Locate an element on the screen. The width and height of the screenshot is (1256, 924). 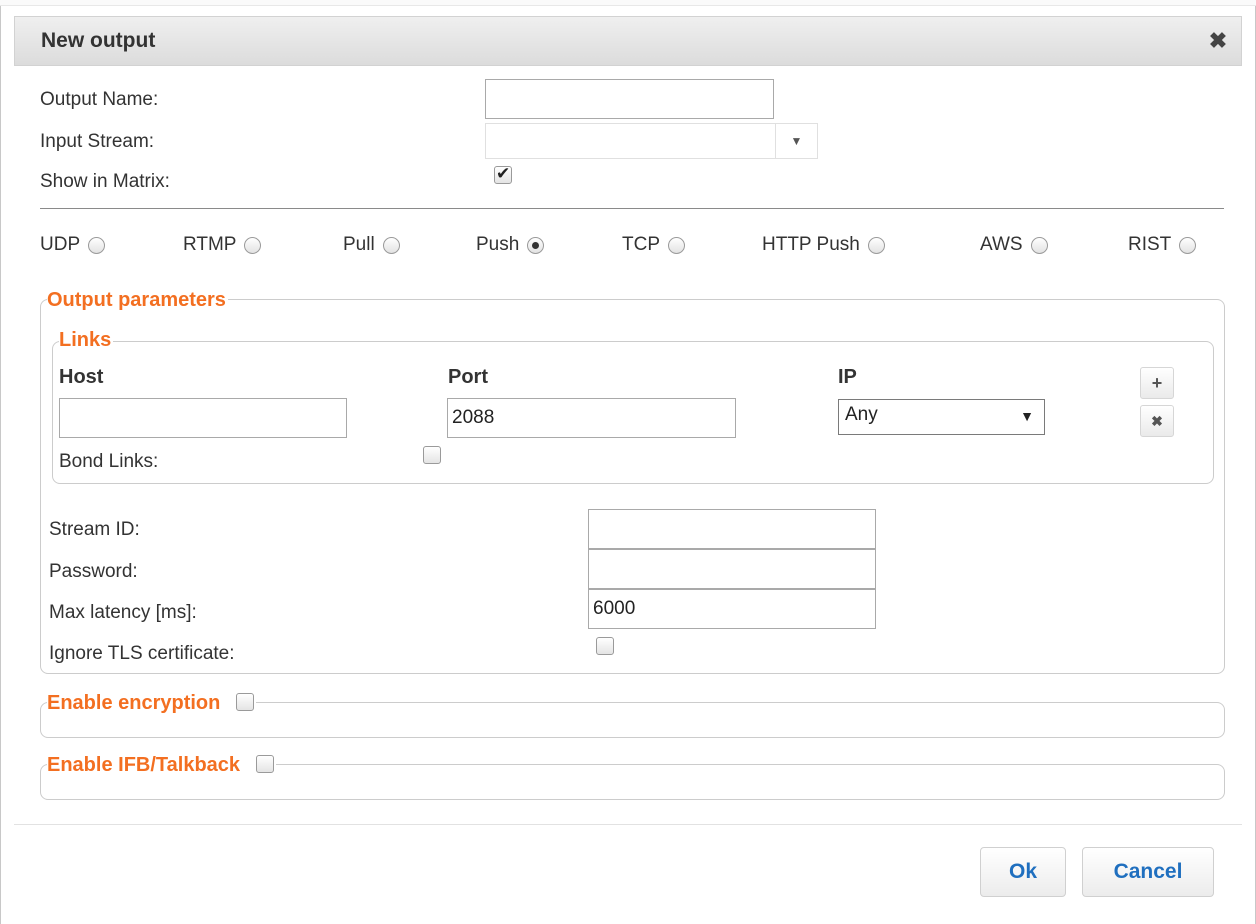
protocol-push: Push is located at coordinates (510, 245).